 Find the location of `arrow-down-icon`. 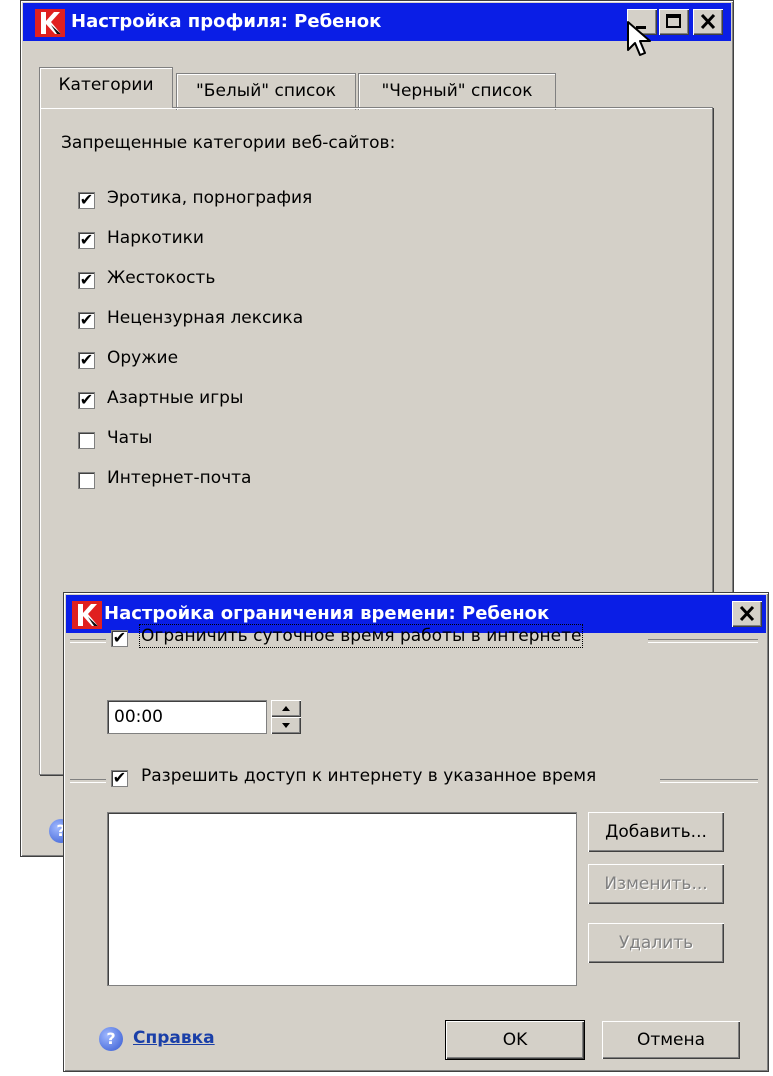

arrow-down-icon is located at coordinates (286, 725).